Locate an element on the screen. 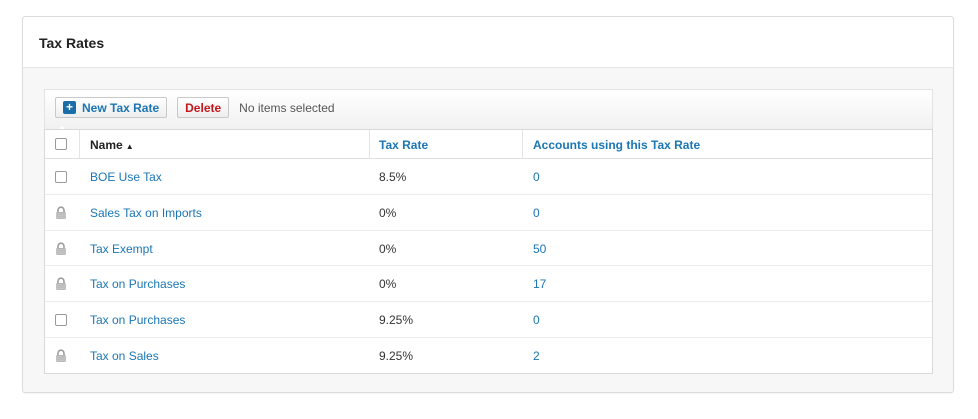  column-header-accounts: Accounts using this Tax Rate is located at coordinates (616, 145).